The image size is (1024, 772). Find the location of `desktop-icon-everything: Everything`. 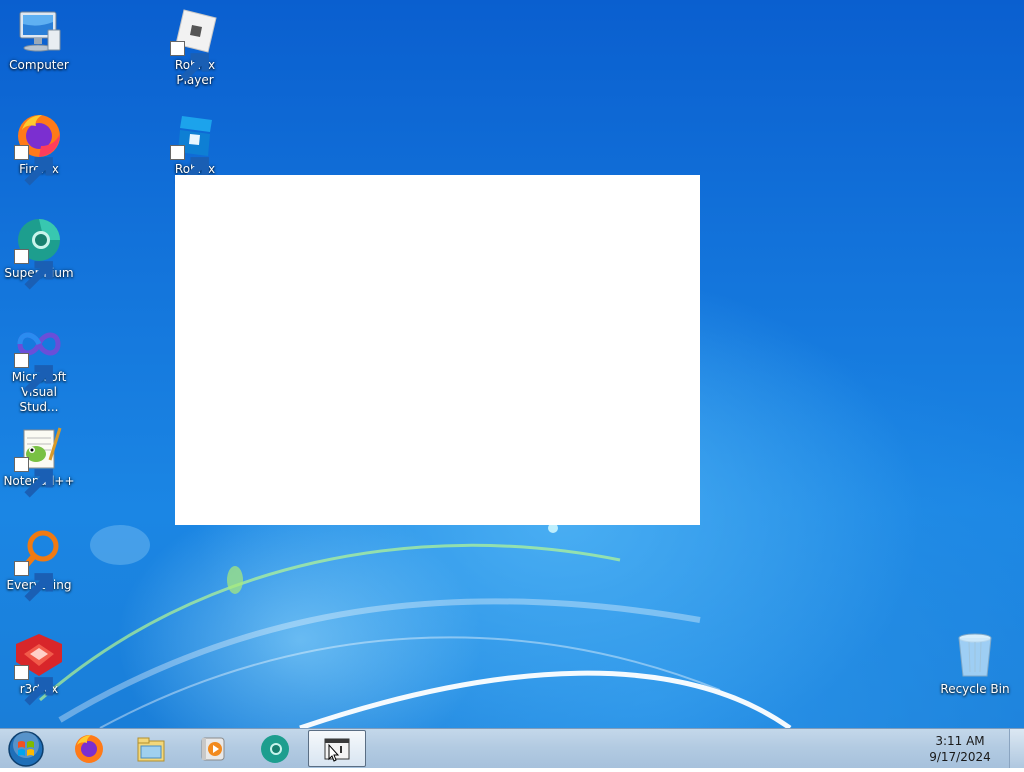

desktop-icon-everything: Everything is located at coordinates (39, 565).